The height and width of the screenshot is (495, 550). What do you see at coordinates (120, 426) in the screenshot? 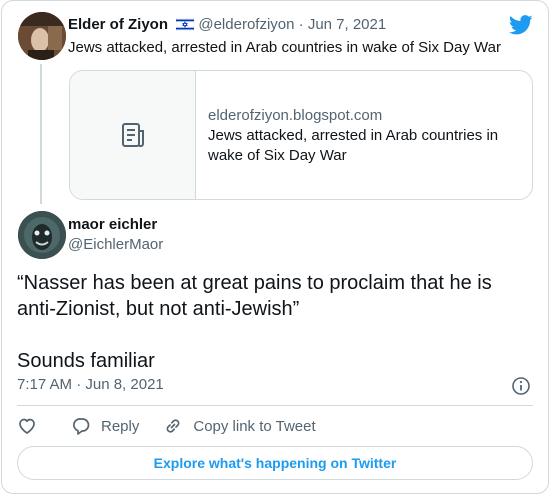
I see `reply-label: Reply` at bounding box center [120, 426].